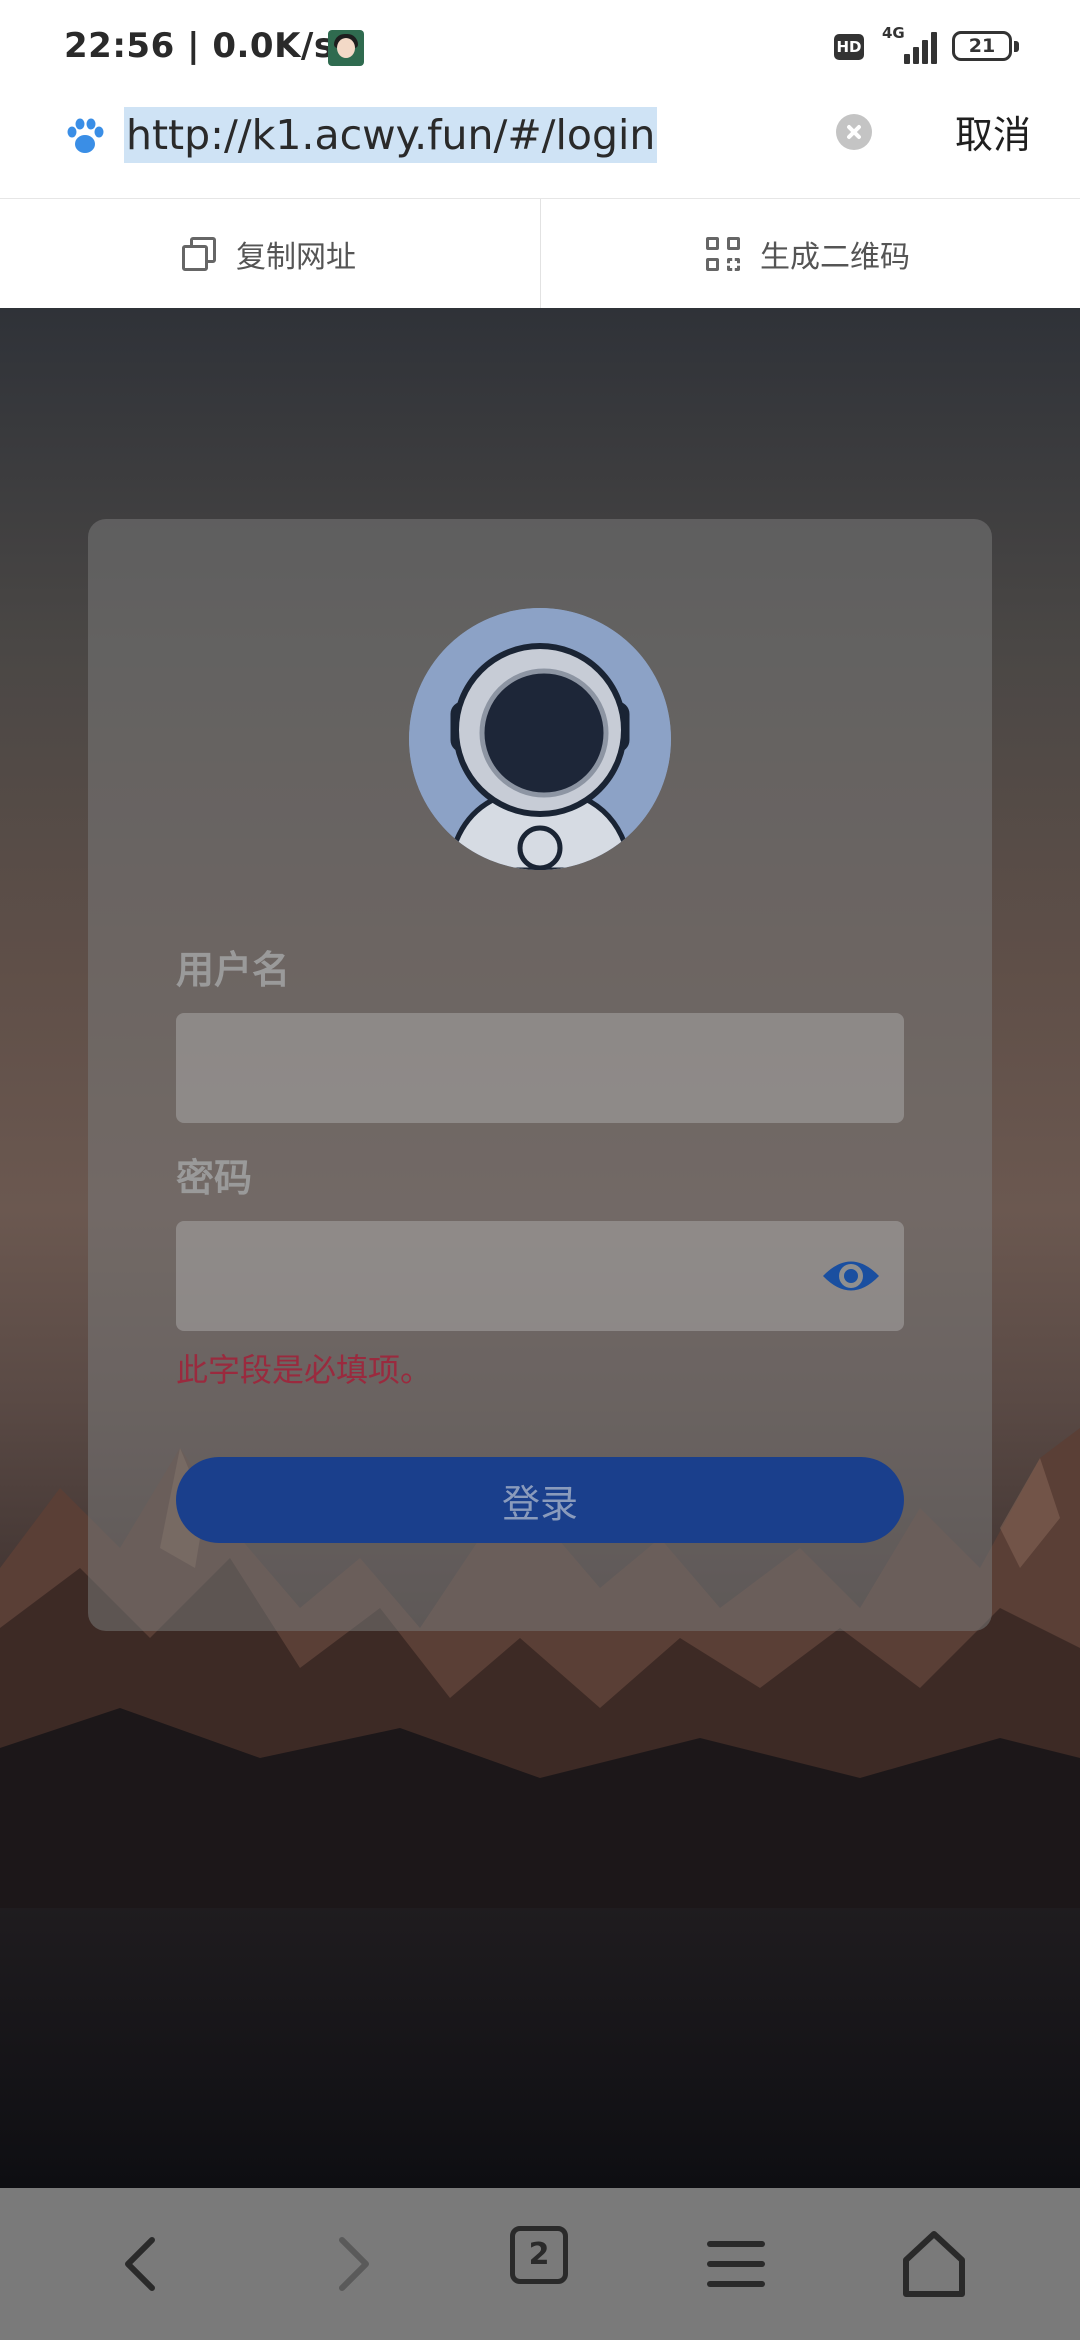 The image size is (1080, 2340). I want to click on copy-url-button: 复制网址, so click(269, 254).